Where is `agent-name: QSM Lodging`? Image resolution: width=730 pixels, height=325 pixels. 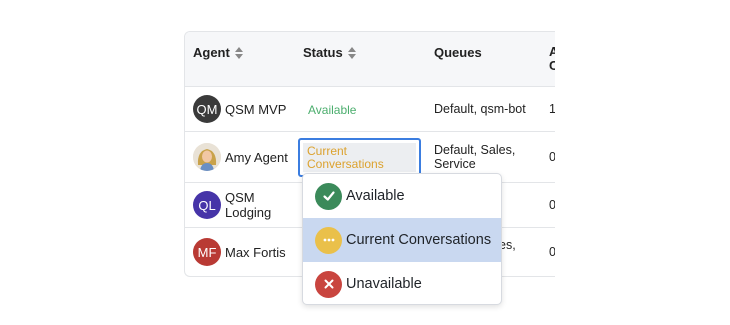 agent-name: QSM Lodging is located at coordinates (248, 205).